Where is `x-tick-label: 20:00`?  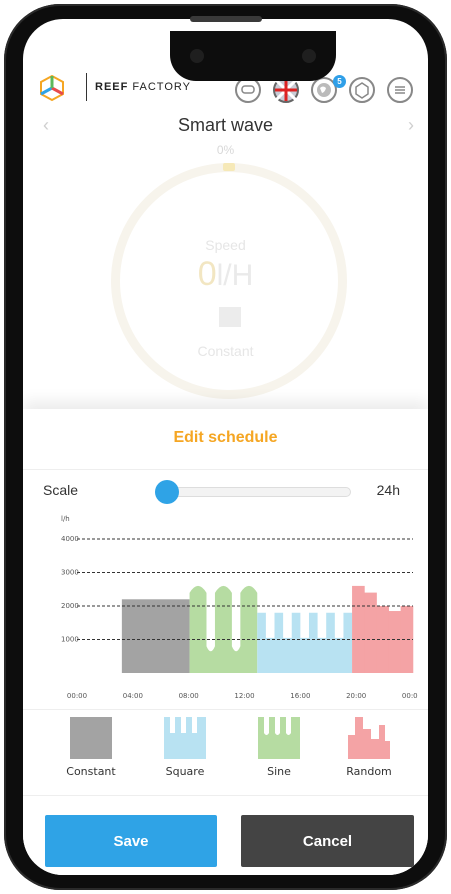
x-tick-label: 20:00 is located at coordinates (356, 695).